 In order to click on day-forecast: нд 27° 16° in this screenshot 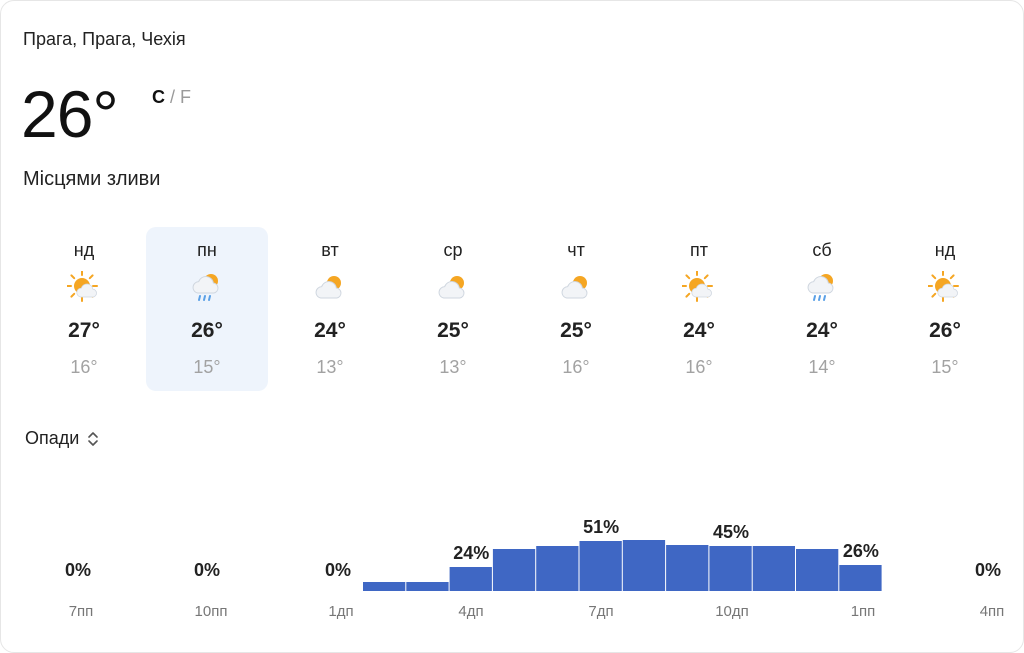, I will do `click(84, 309)`.